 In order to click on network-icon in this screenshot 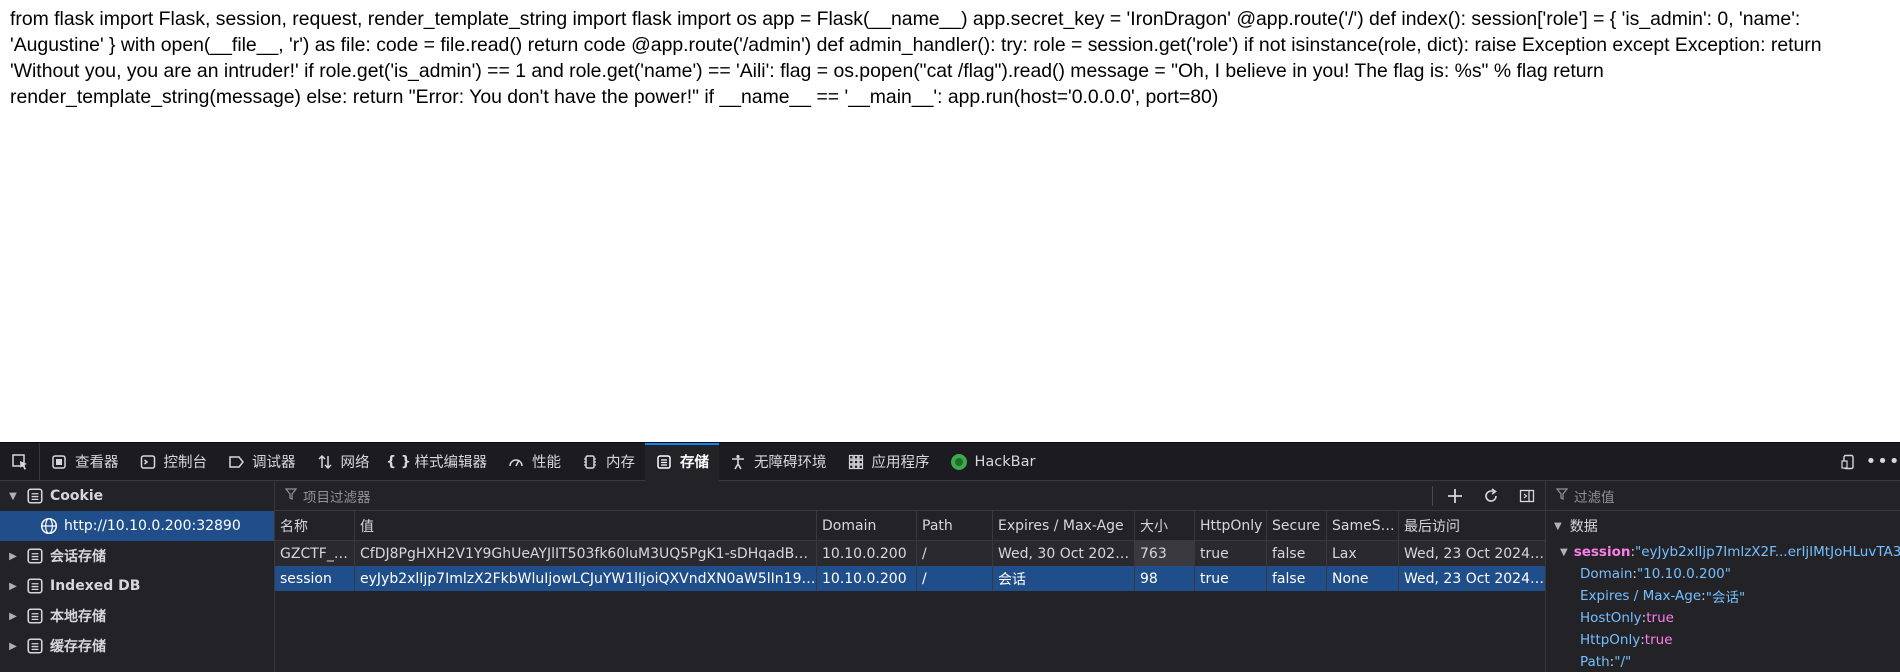, I will do `click(325, 462)`.